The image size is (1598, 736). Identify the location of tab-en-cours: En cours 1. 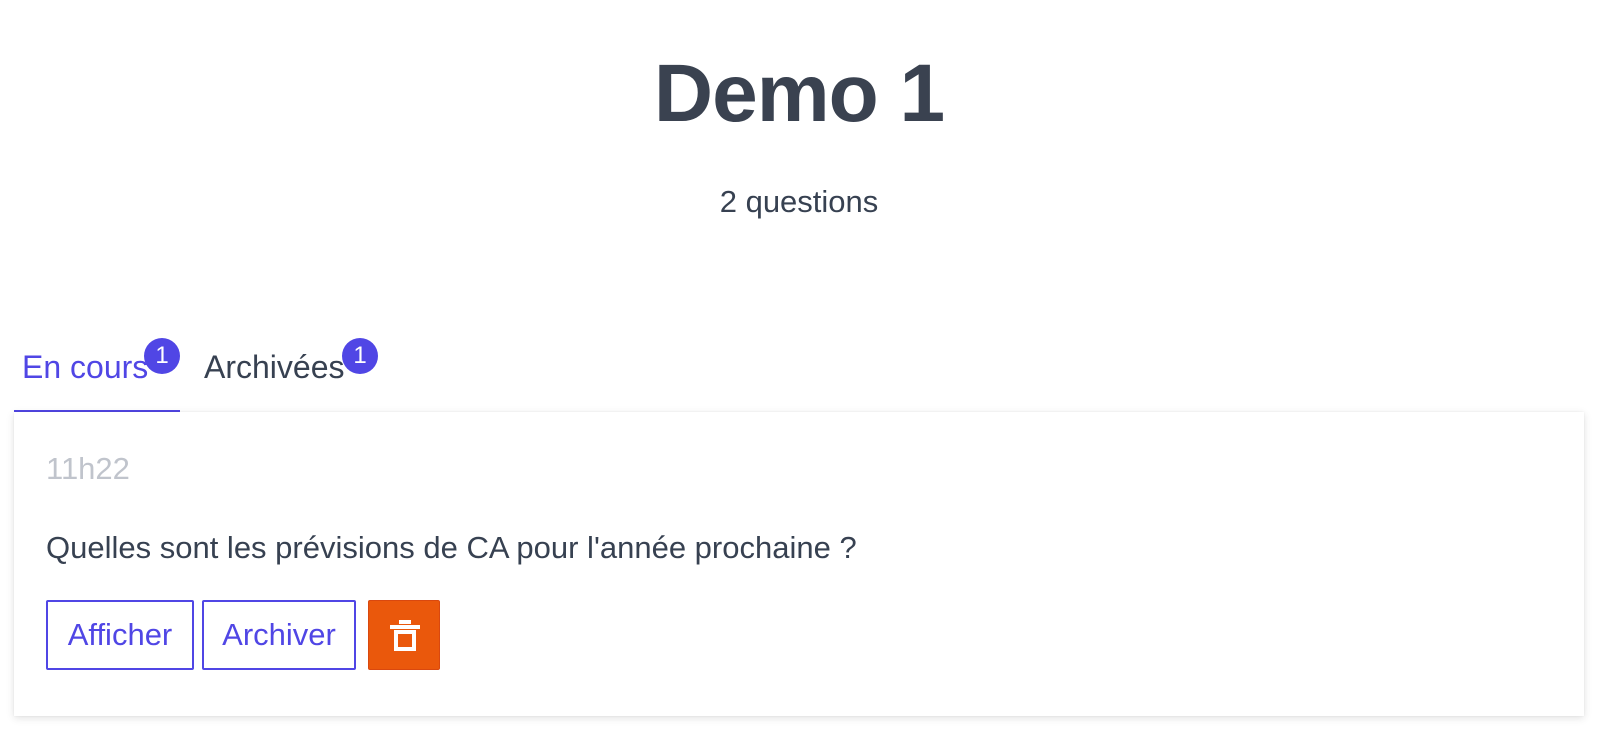
(97, 372).